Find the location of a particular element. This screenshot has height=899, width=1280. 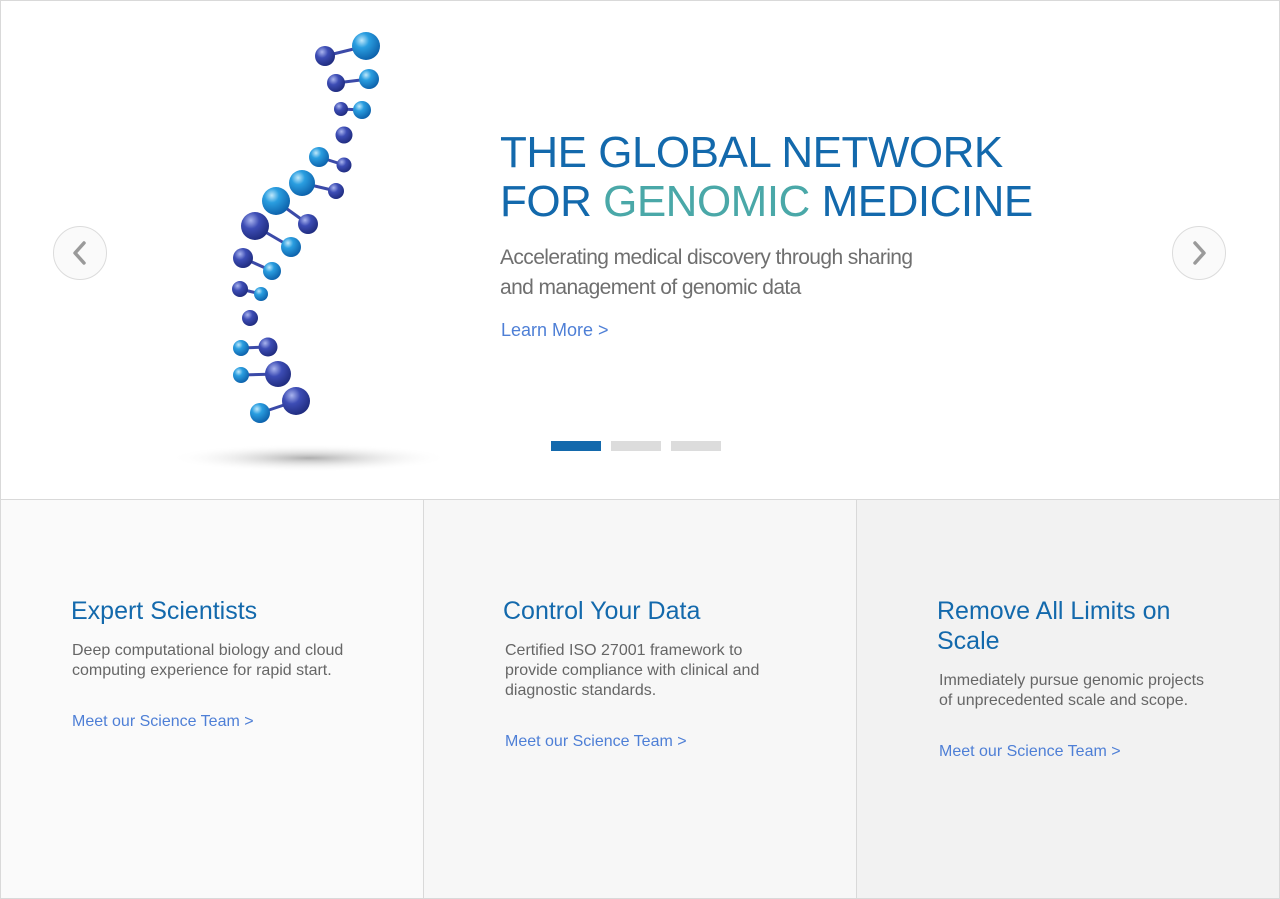

hero-headline: THE GLOBAL NETWORK FOR GENOMIC MEDICINE is located at coordinates (766, 177).